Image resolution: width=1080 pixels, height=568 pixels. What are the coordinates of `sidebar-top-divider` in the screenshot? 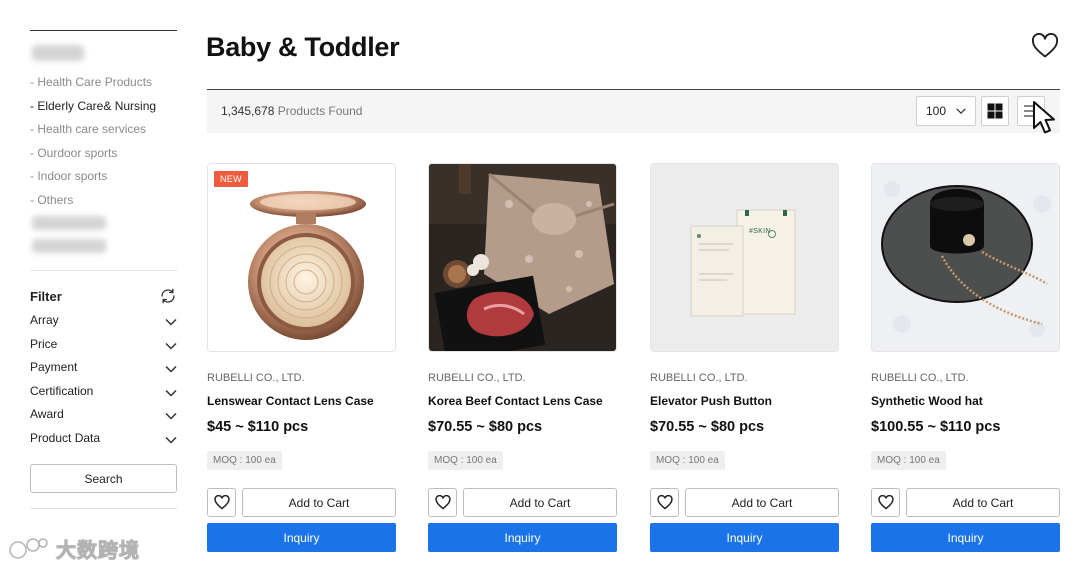 It's located at (103, 30).